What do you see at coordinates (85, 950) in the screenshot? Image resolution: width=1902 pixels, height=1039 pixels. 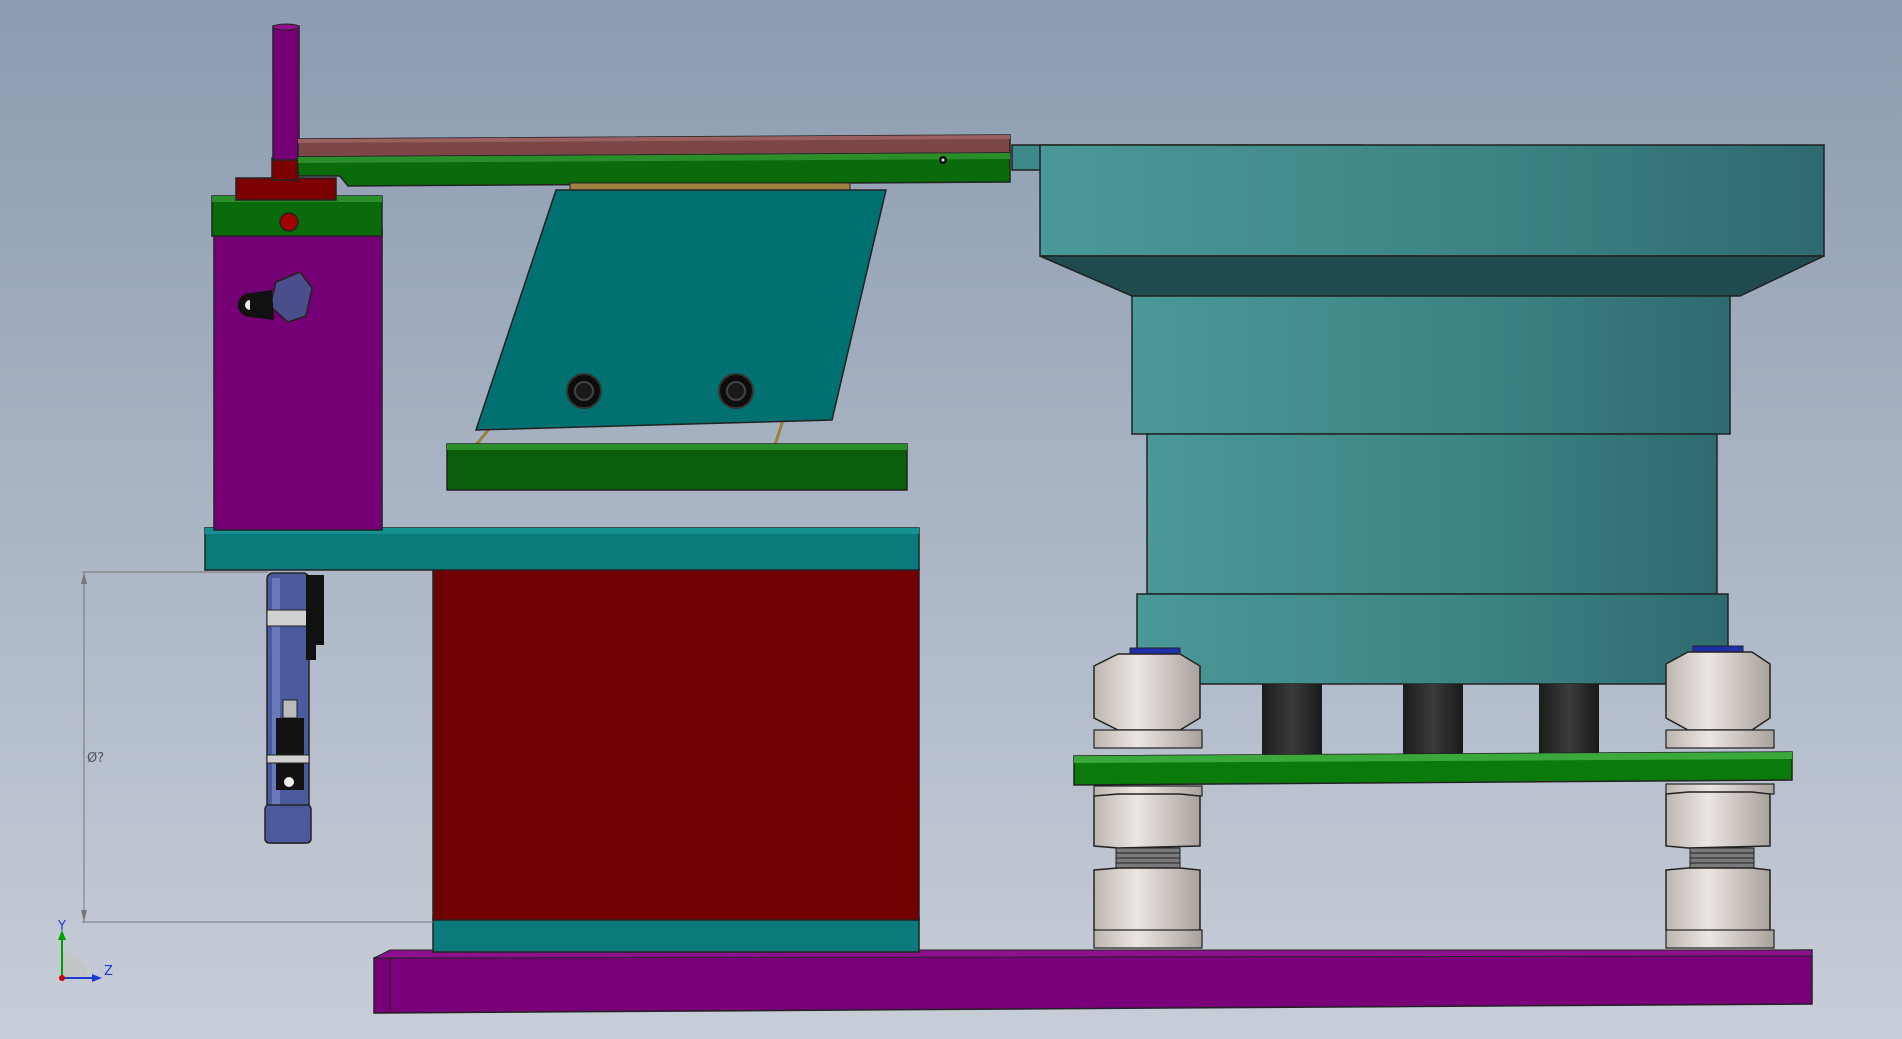 I see `coordinate-triad: Y Z` at bounding box center [85, 950].